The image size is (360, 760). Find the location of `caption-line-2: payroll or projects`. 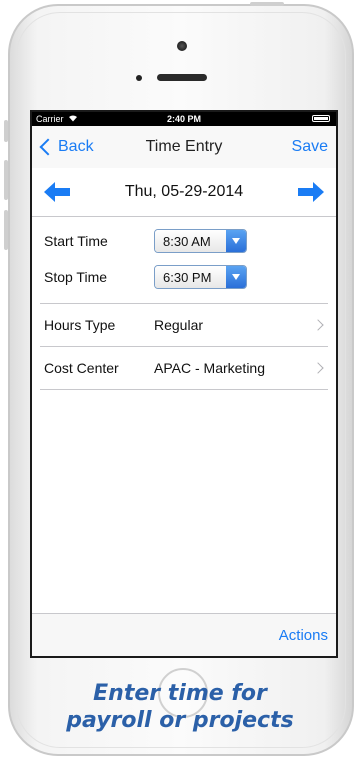

caption-line-2: payroll or projects is located at coordinates (180, 720).